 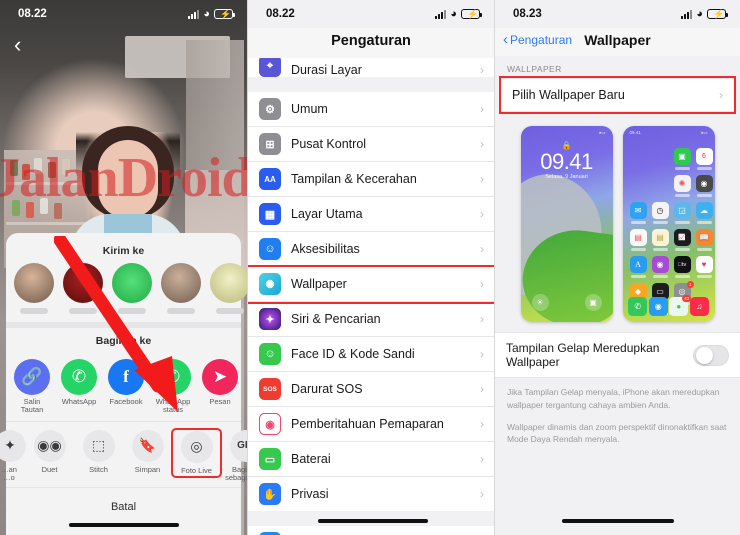 I want to click on app-icon-stocks: 📈, so click(x=682, y=240).